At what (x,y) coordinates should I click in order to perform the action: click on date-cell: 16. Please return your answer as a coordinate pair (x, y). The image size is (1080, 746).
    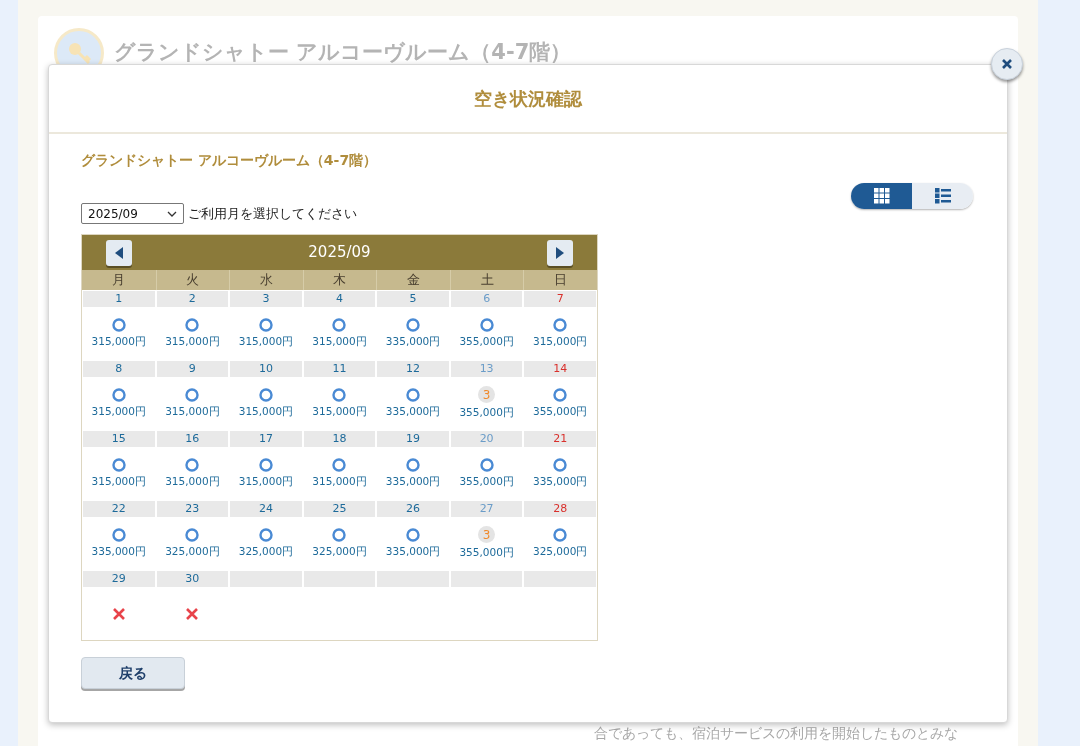
    Looking at the image, I should click on (192, 439).